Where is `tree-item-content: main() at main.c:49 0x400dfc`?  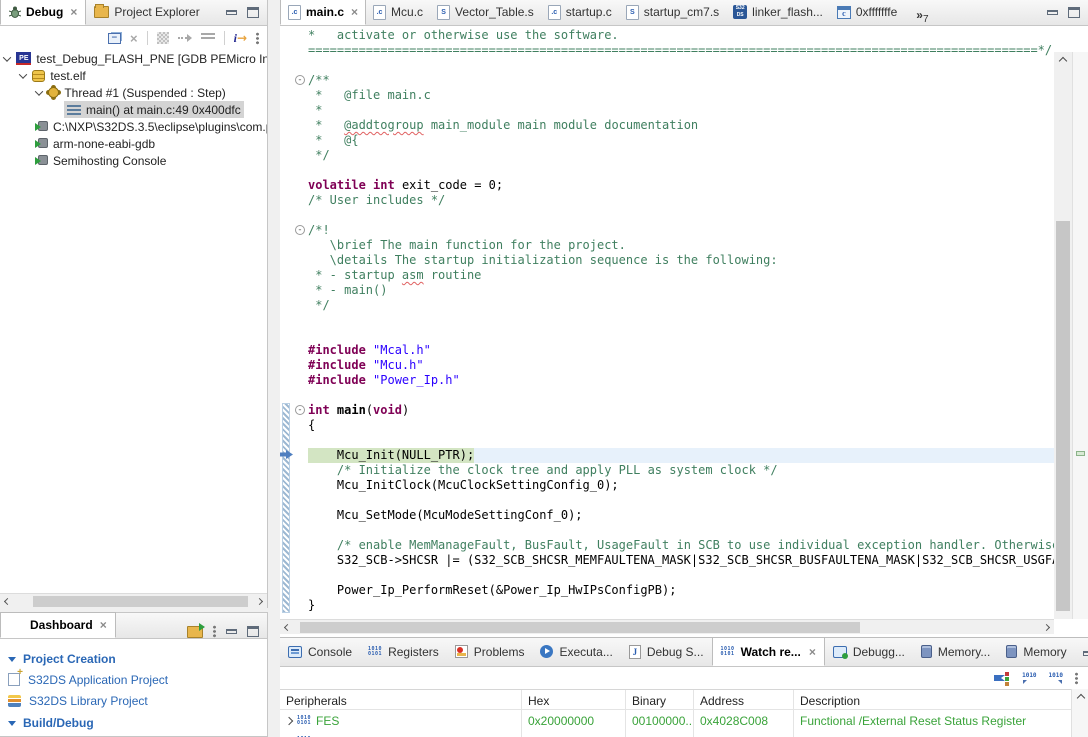
tree-item-content: main() at main.c:49 0x400dfc is located at coordinates (154, 109).